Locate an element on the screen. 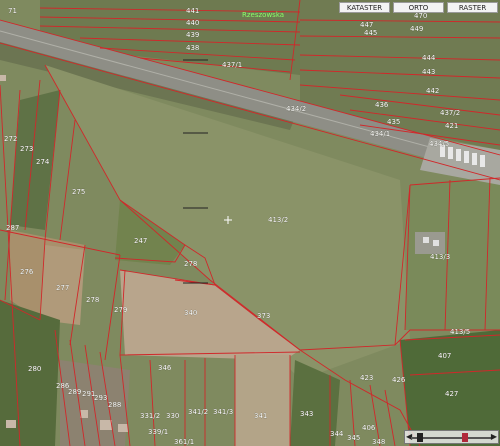 This screenshot has width=500, height=446. layer-toolbar: KATASTER ORTO RASTER is located at coordinates (418, 7).